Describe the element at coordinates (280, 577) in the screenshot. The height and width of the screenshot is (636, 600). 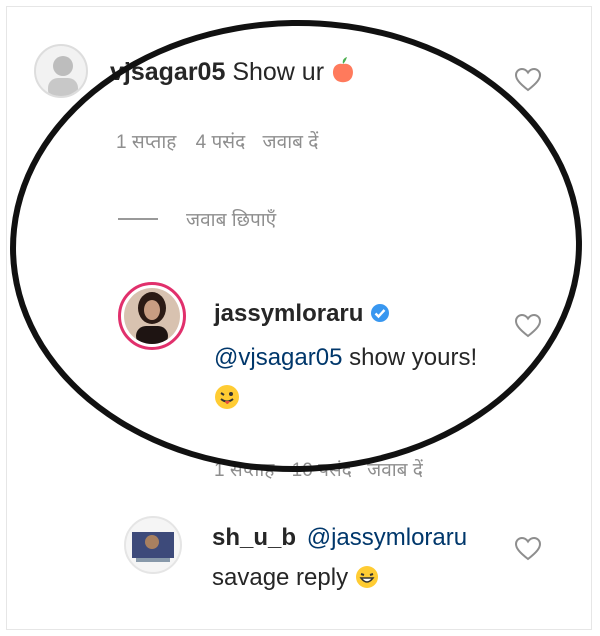
I see `comment2-text: savage reply` at that location.